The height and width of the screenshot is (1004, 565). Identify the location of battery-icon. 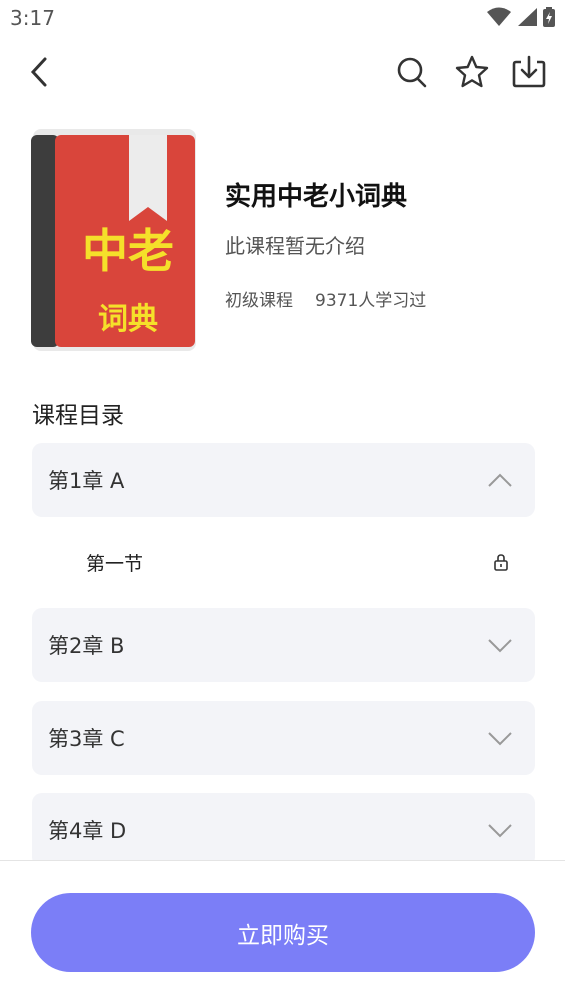
(549, 17).